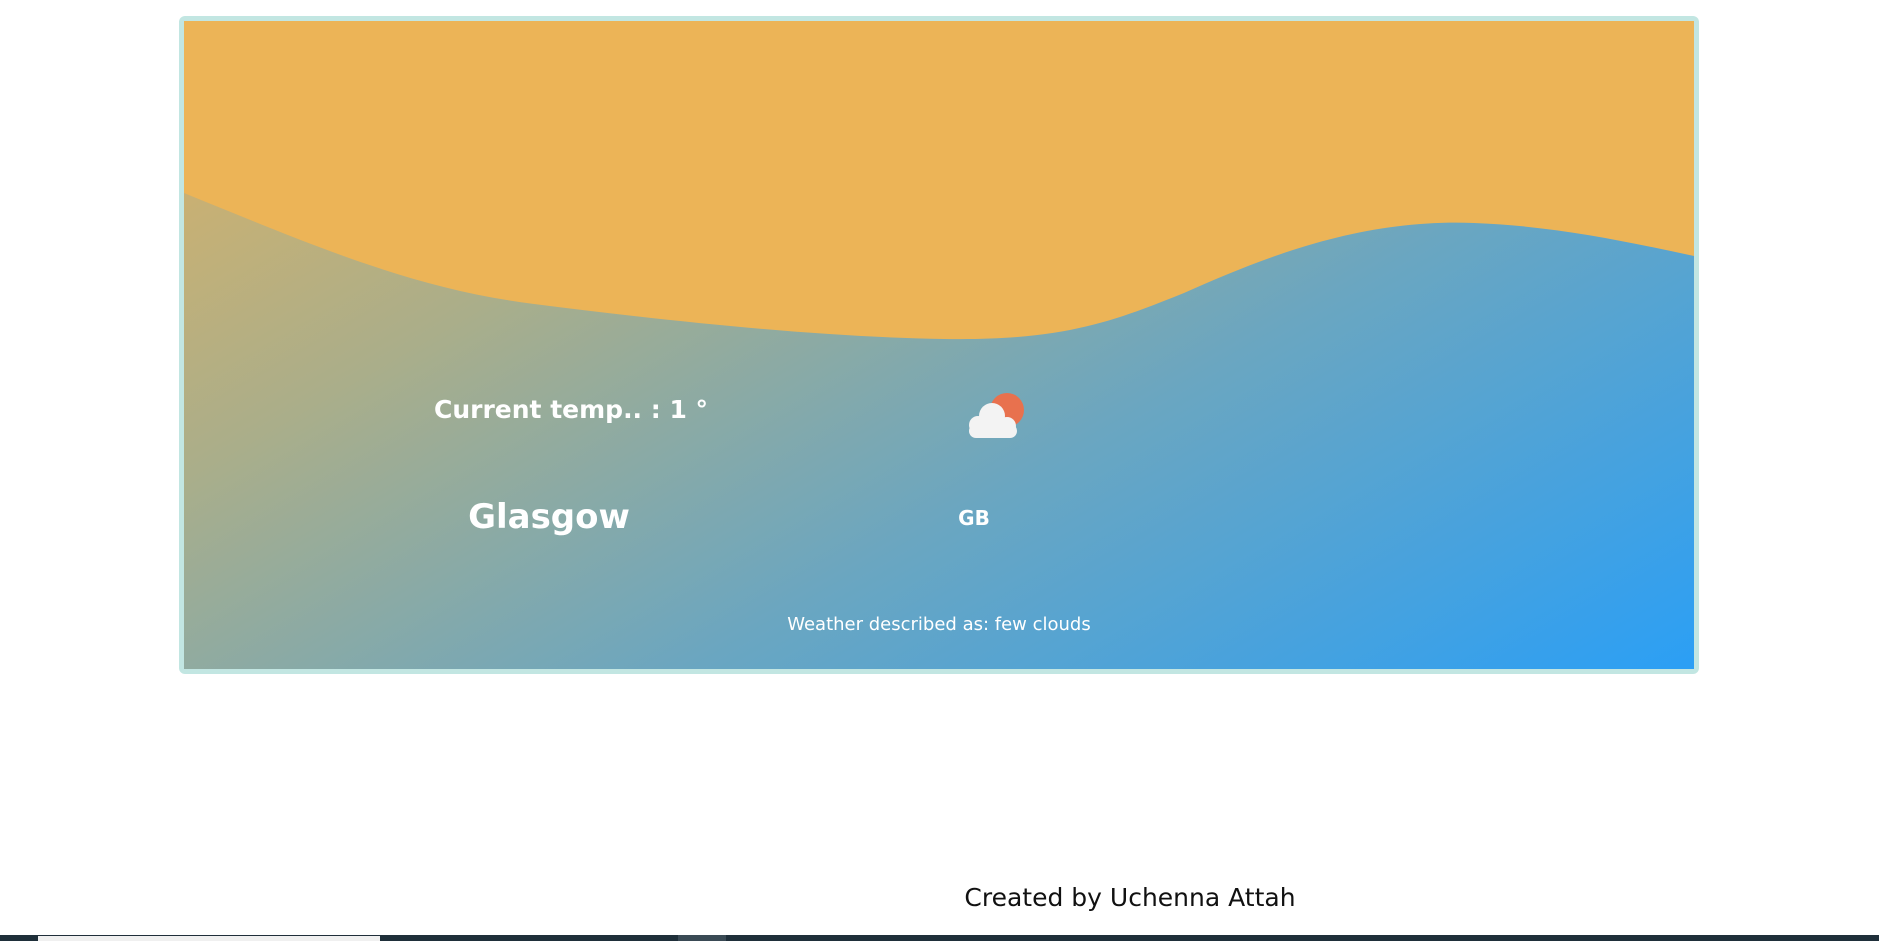  I want to click on current-temperature: Current temp.. : 1 °, so click(571, 409).